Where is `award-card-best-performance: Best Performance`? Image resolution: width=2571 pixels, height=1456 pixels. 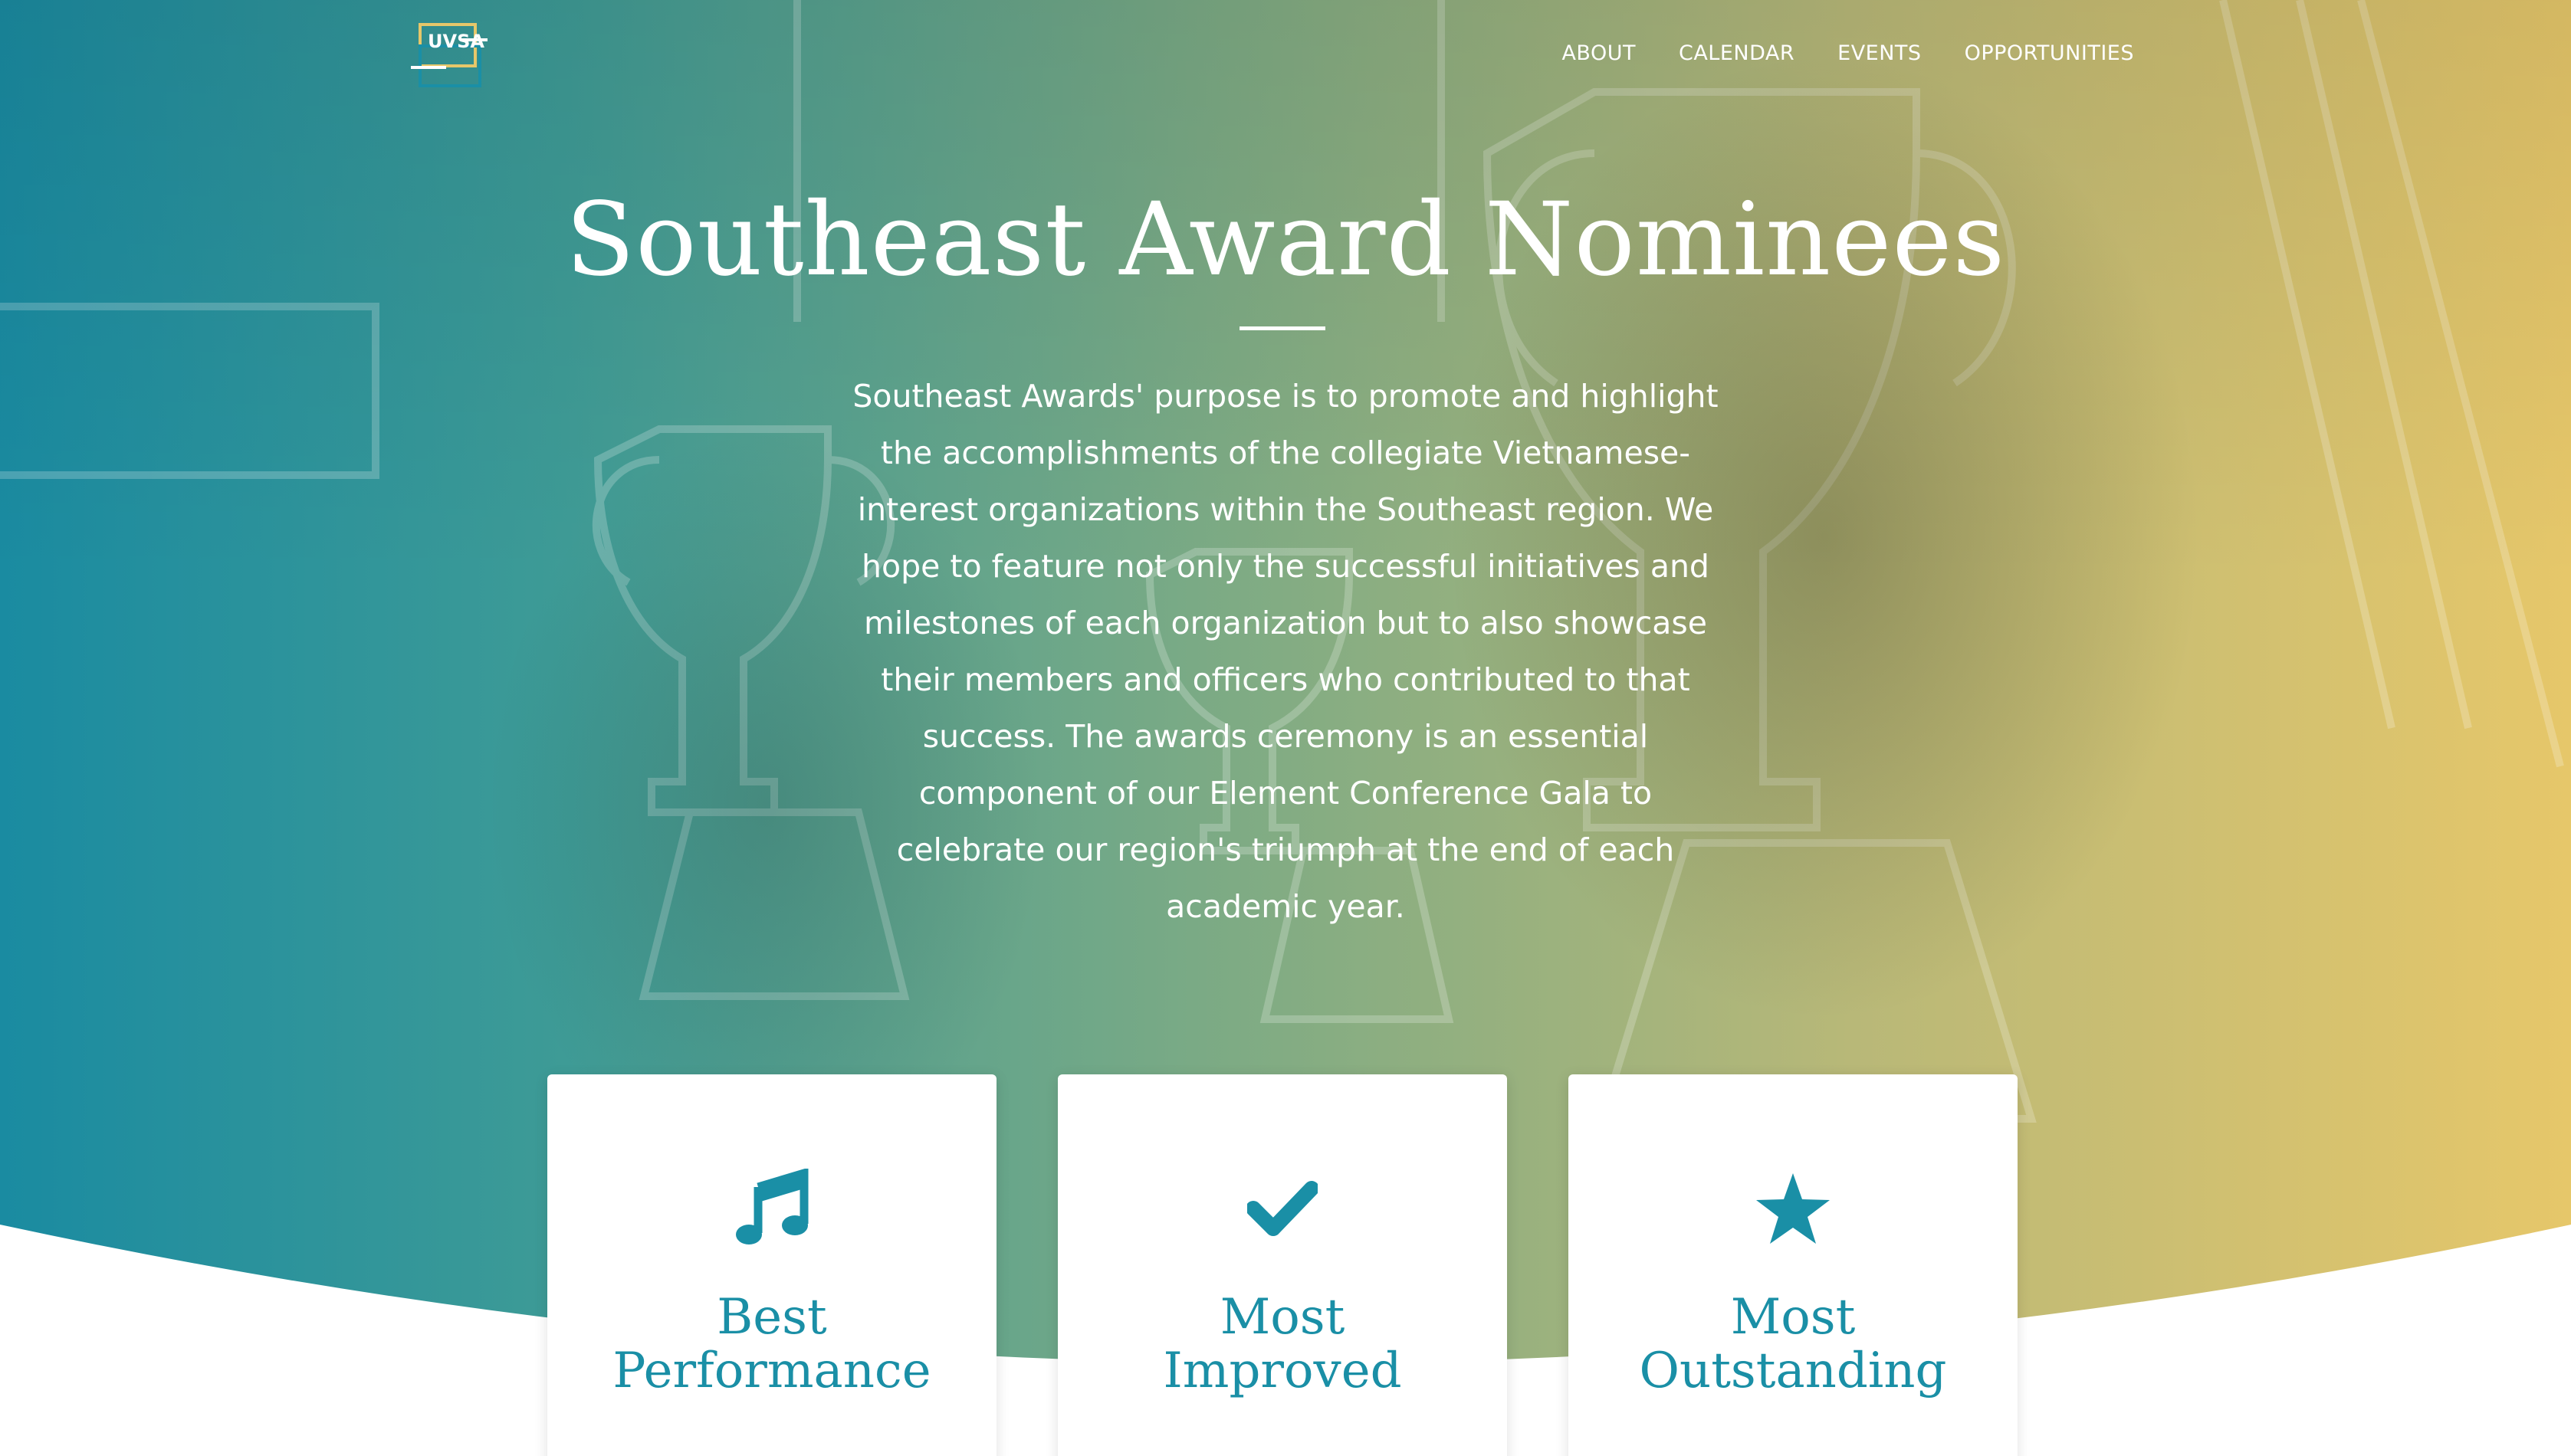 award-card-best-performance: Best Performance is located at coordinates (772, 1265).